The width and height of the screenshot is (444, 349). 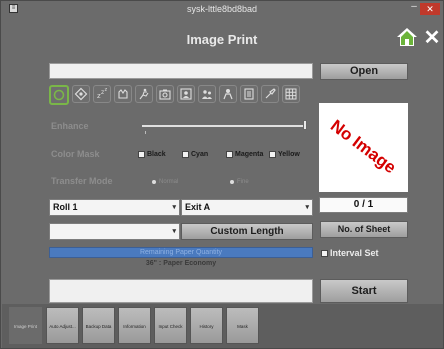 I want to click on custom-length-button: Custom Length, so click(x=247, y=231).